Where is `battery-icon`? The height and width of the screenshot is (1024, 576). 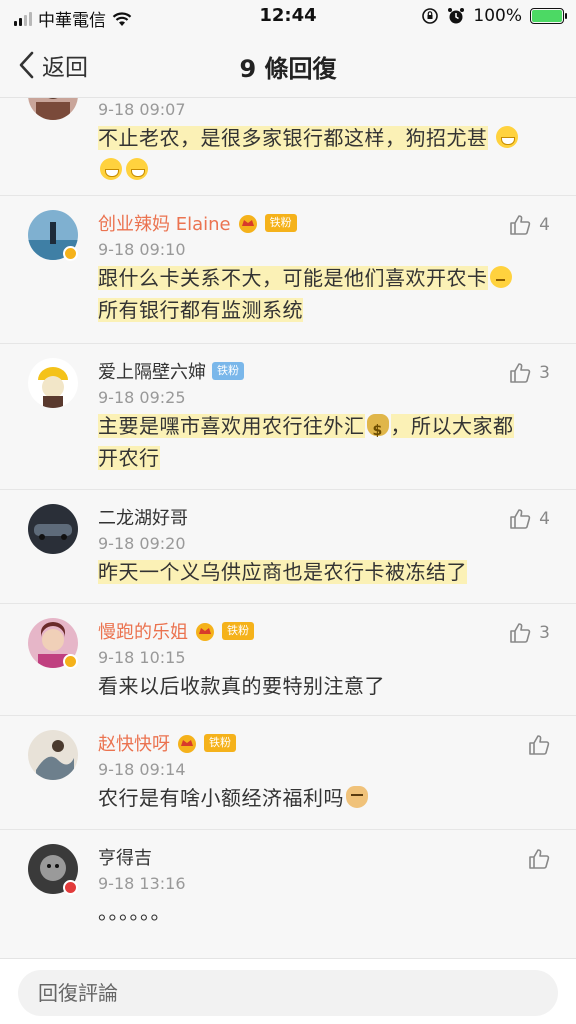 battery-icon is located at coordinates (548, 16).